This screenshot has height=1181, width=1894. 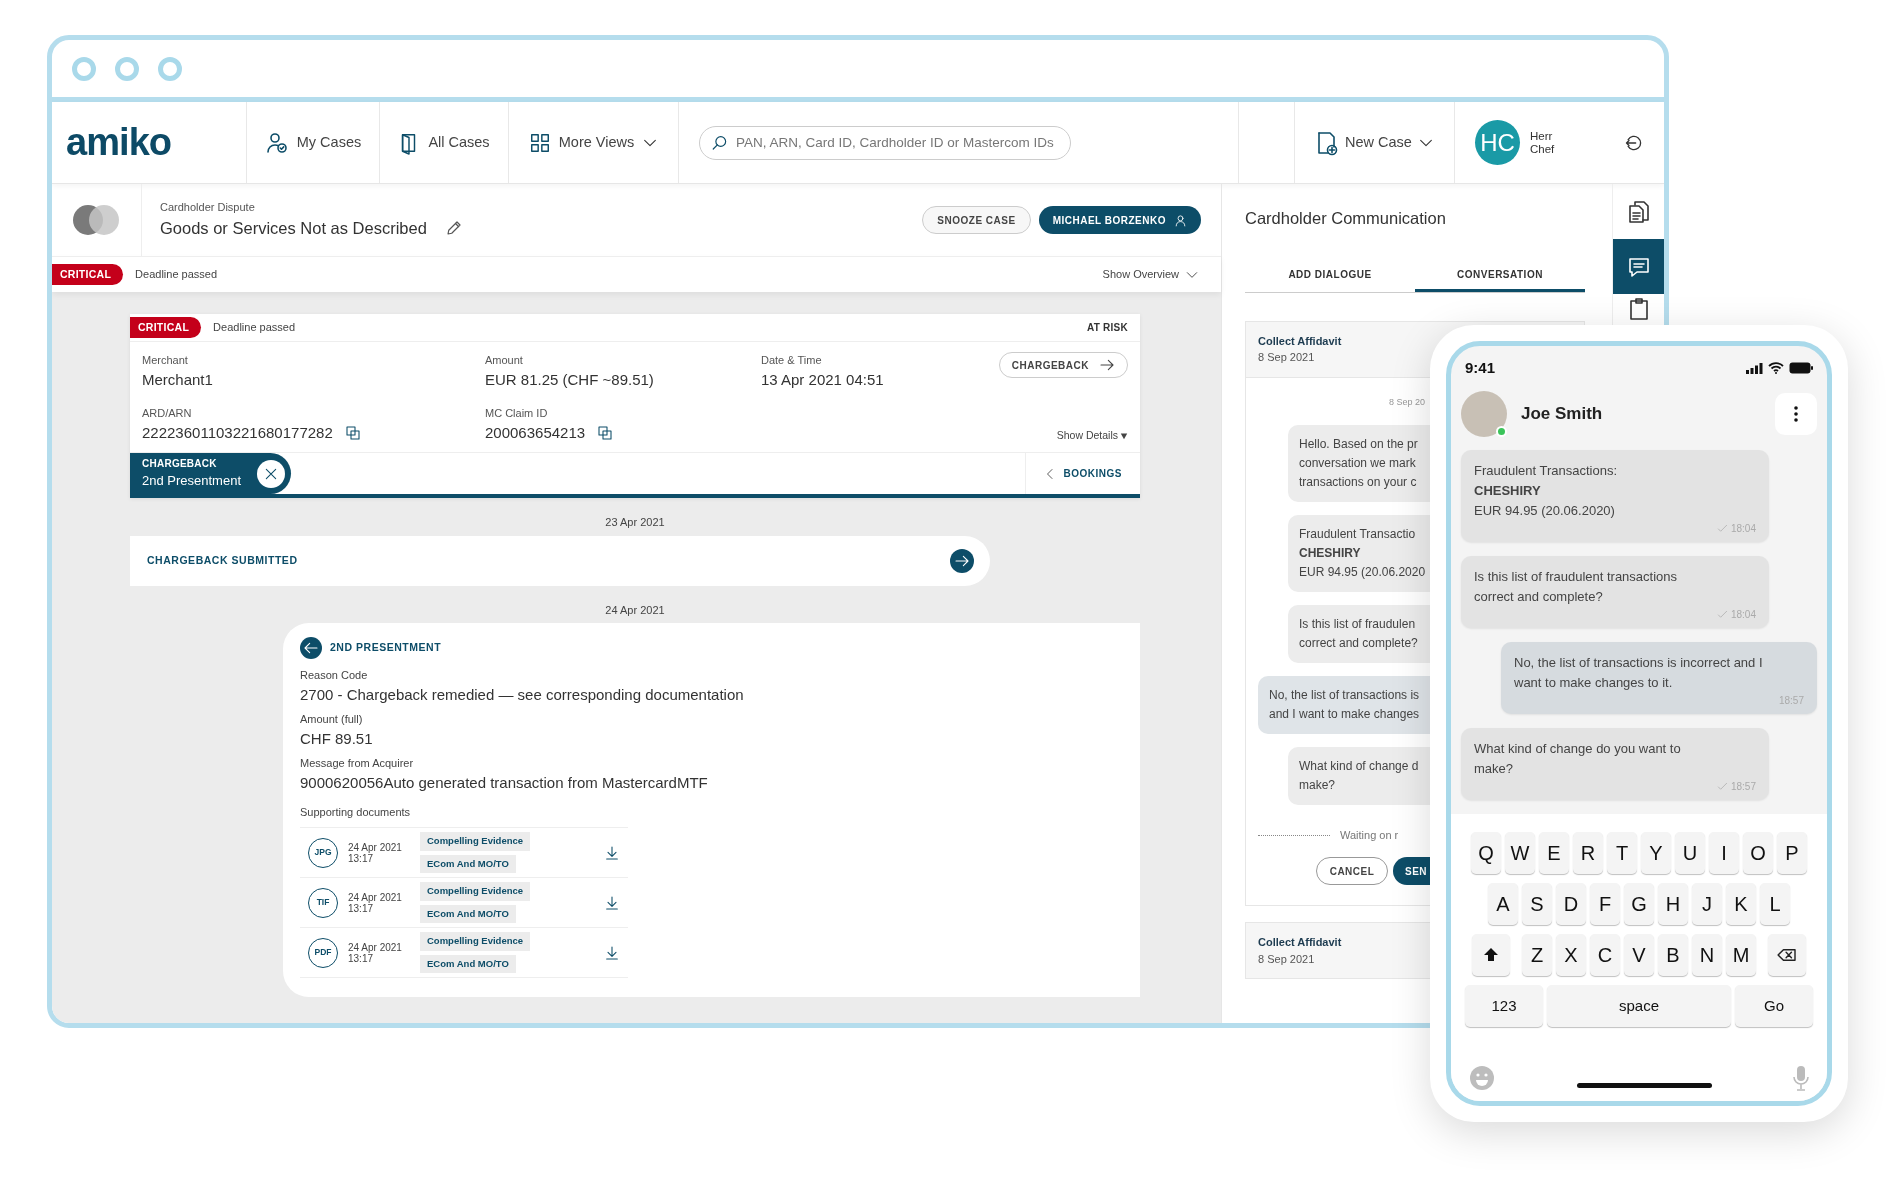 I want to click on keyboard-key: Z, so click(x=1537, y=955).